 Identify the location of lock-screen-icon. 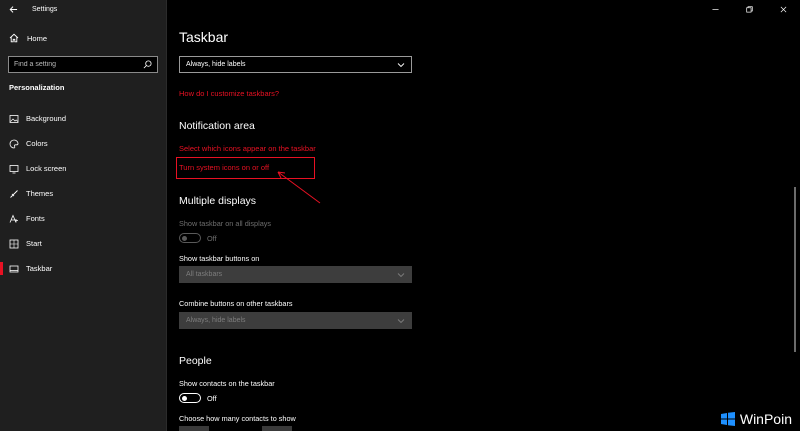
(14, 169).